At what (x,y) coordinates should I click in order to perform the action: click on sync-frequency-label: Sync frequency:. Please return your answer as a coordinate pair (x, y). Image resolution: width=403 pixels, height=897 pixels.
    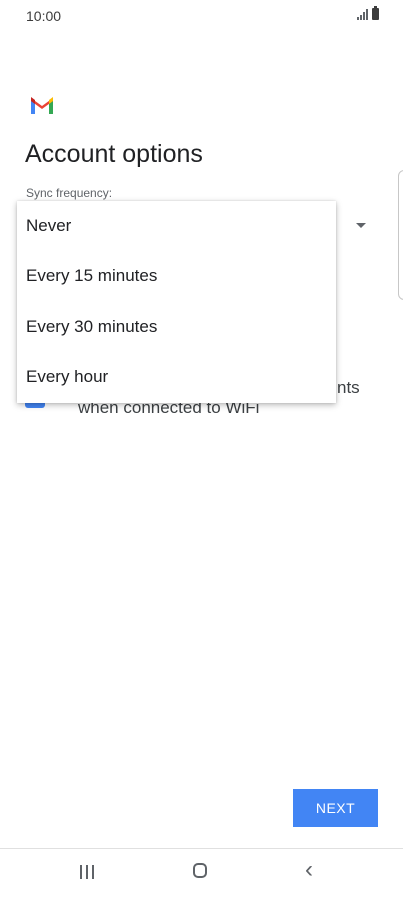
    Looking at the image, I should click on (69, 193).